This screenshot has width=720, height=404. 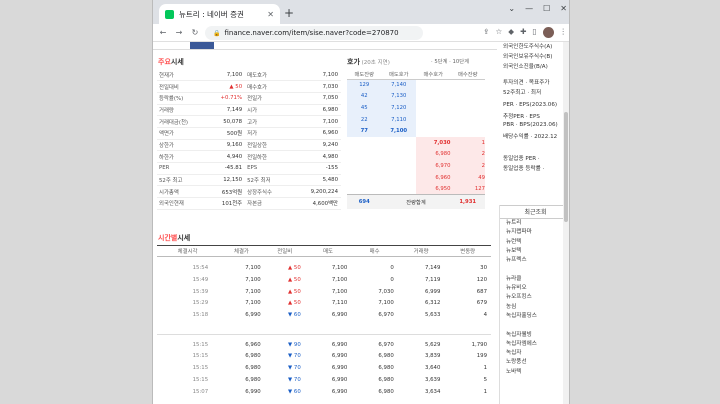 I want to click on hoga-bid-row: 7,030 1, so click(x=416, y=142).